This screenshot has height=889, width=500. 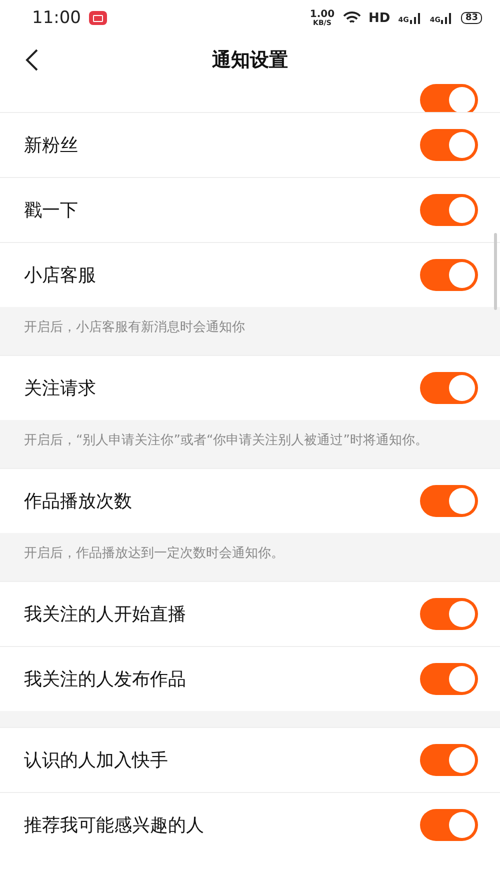 I want to click on page-title: 通知设置, so click(x=250, y=60).